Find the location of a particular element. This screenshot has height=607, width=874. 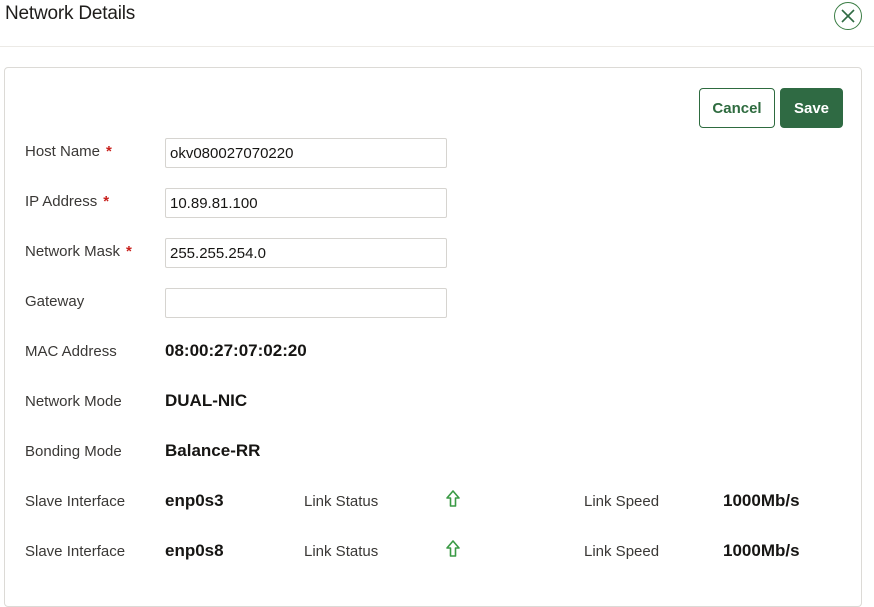

host-name-input is located at coordinates (306, 153).